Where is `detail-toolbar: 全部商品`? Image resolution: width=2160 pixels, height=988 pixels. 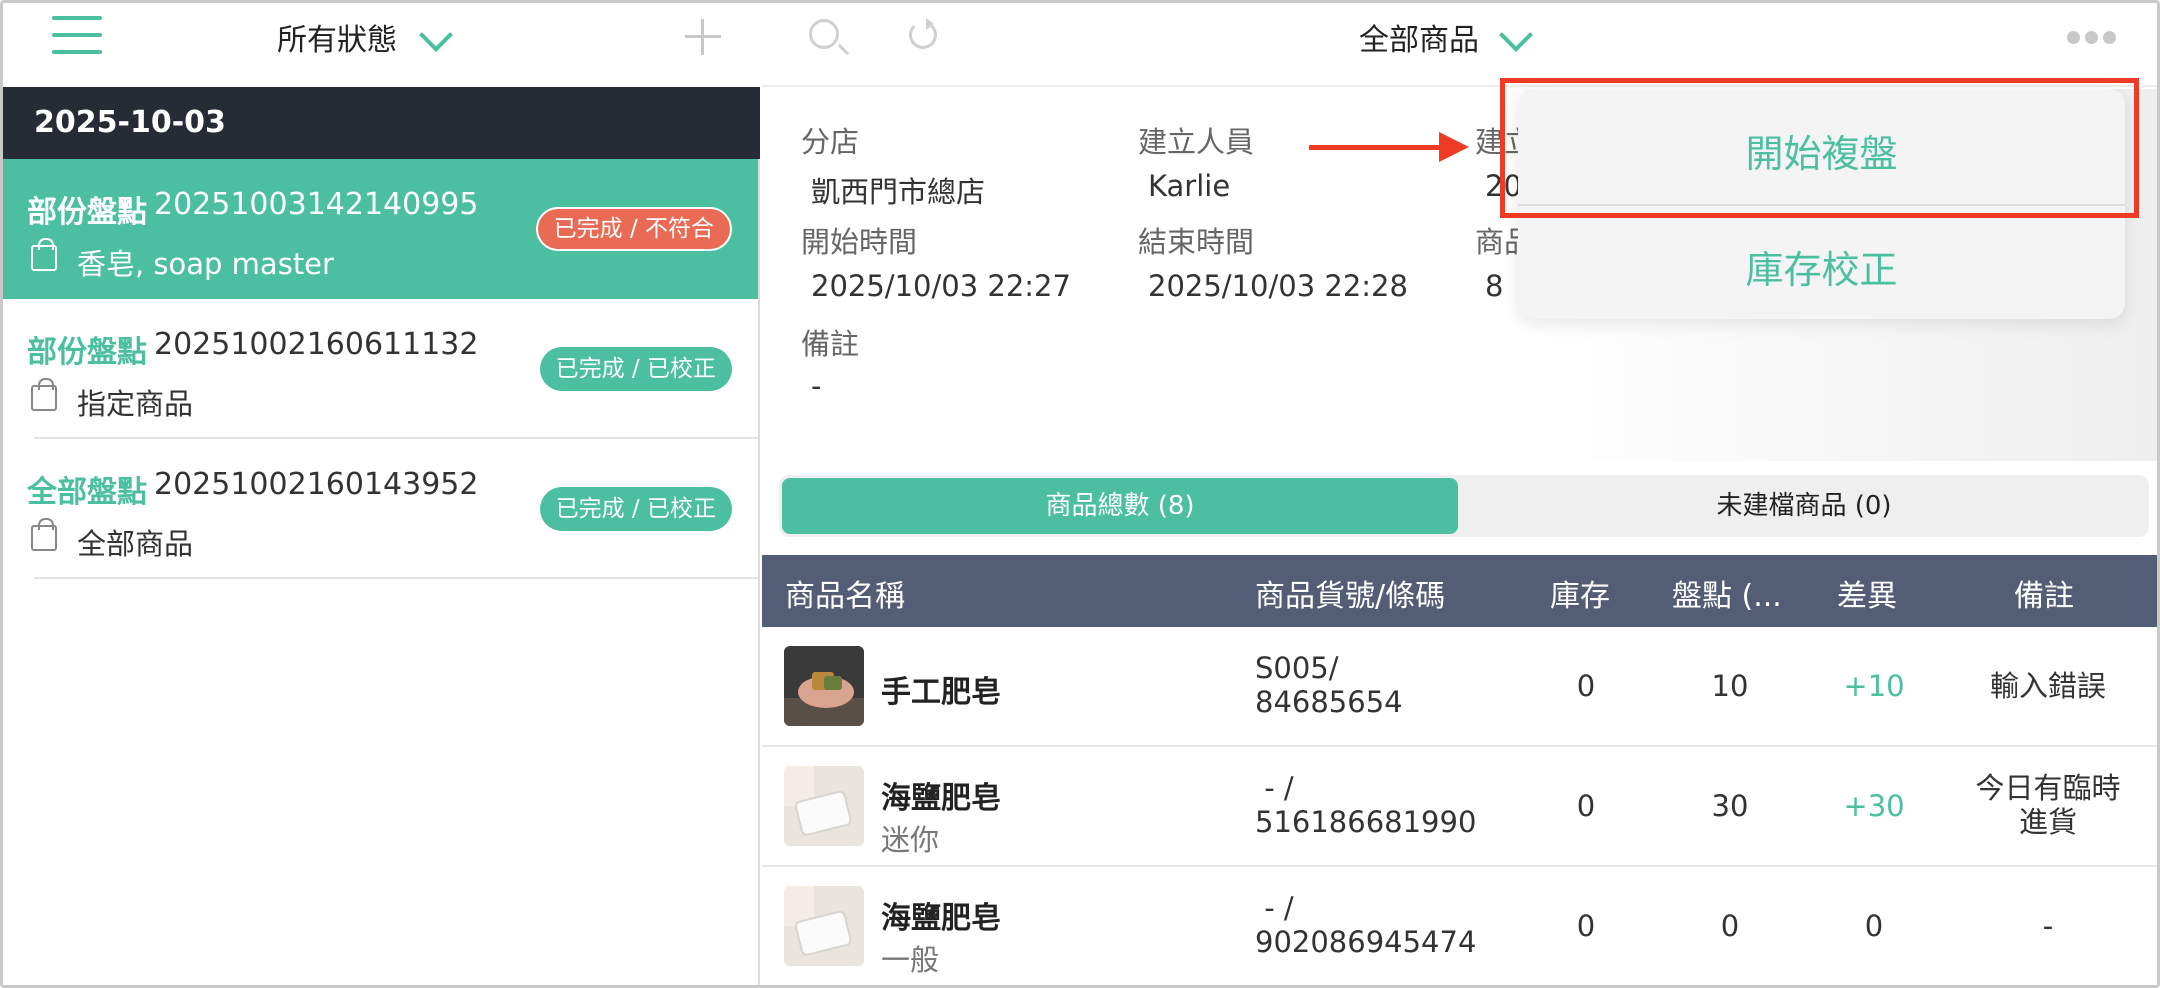
detail-toolbar: 全部商品 is located at coordinates (1459, 45).